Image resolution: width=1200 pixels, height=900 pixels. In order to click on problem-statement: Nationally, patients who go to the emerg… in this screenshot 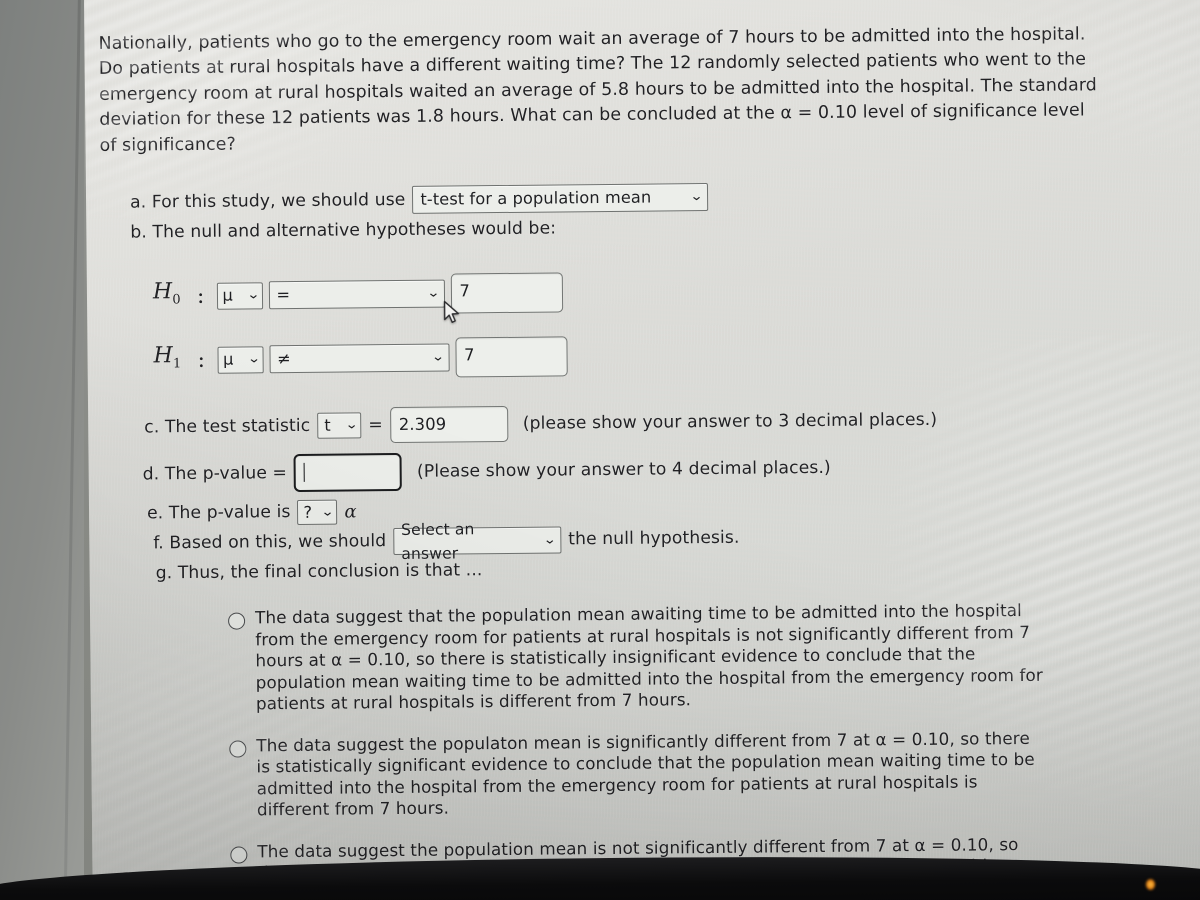, I will do `click(597, 90)`.